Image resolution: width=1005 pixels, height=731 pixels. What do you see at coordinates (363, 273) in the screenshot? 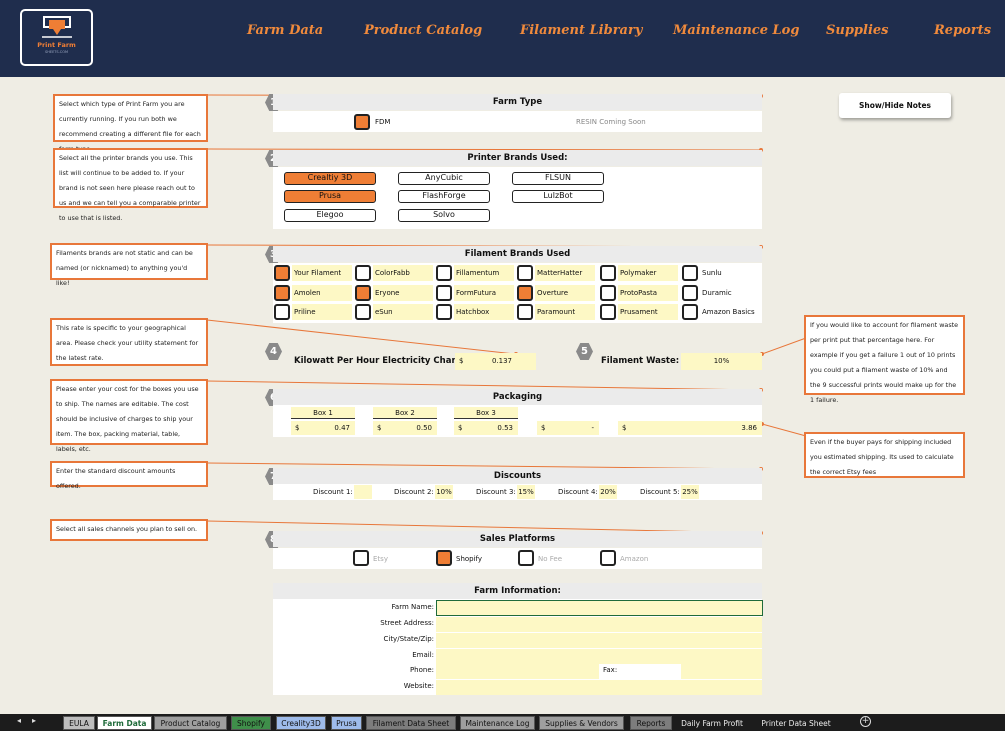
I see `filament-checkbox-colorfabb` at bounding box center [363, 273].